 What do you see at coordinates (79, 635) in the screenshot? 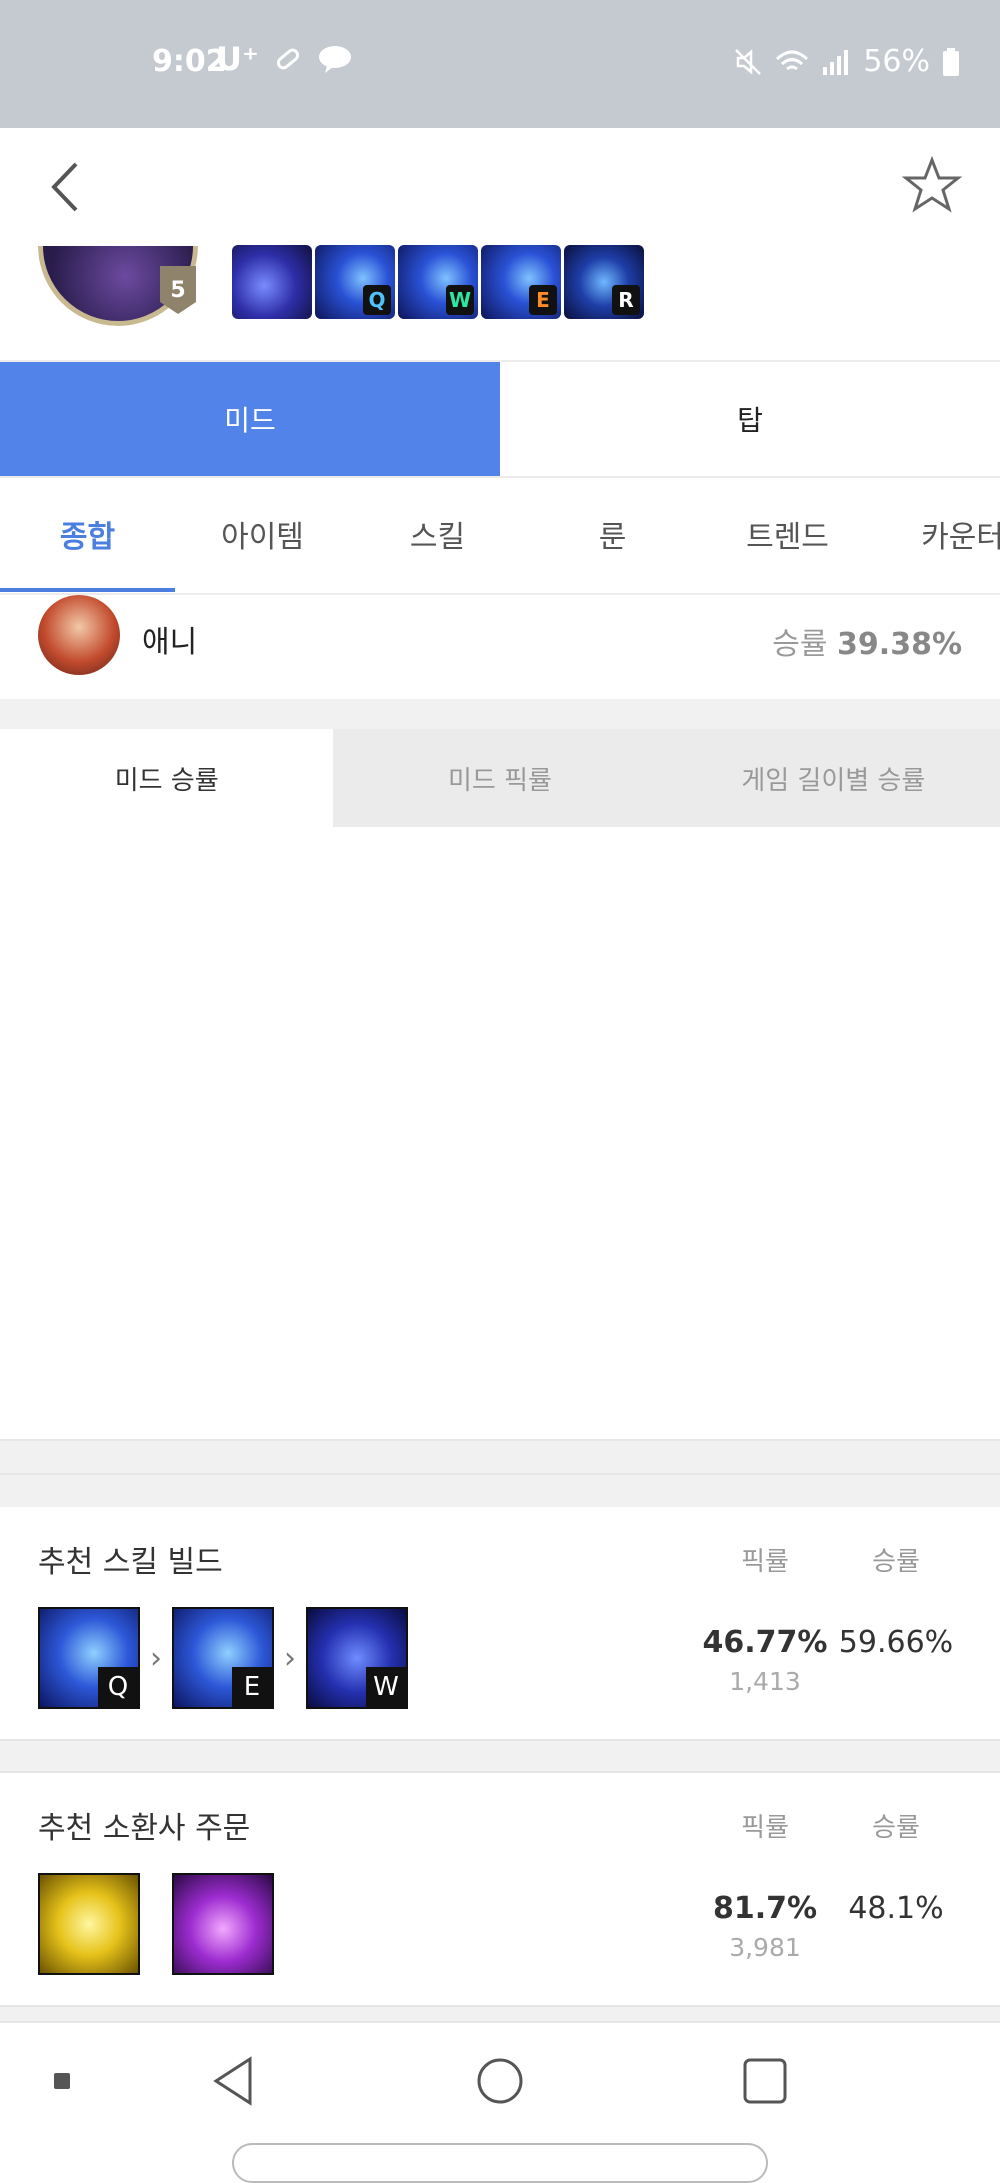
I see `counter-champion-avatar` at bounding box center [79, 635].